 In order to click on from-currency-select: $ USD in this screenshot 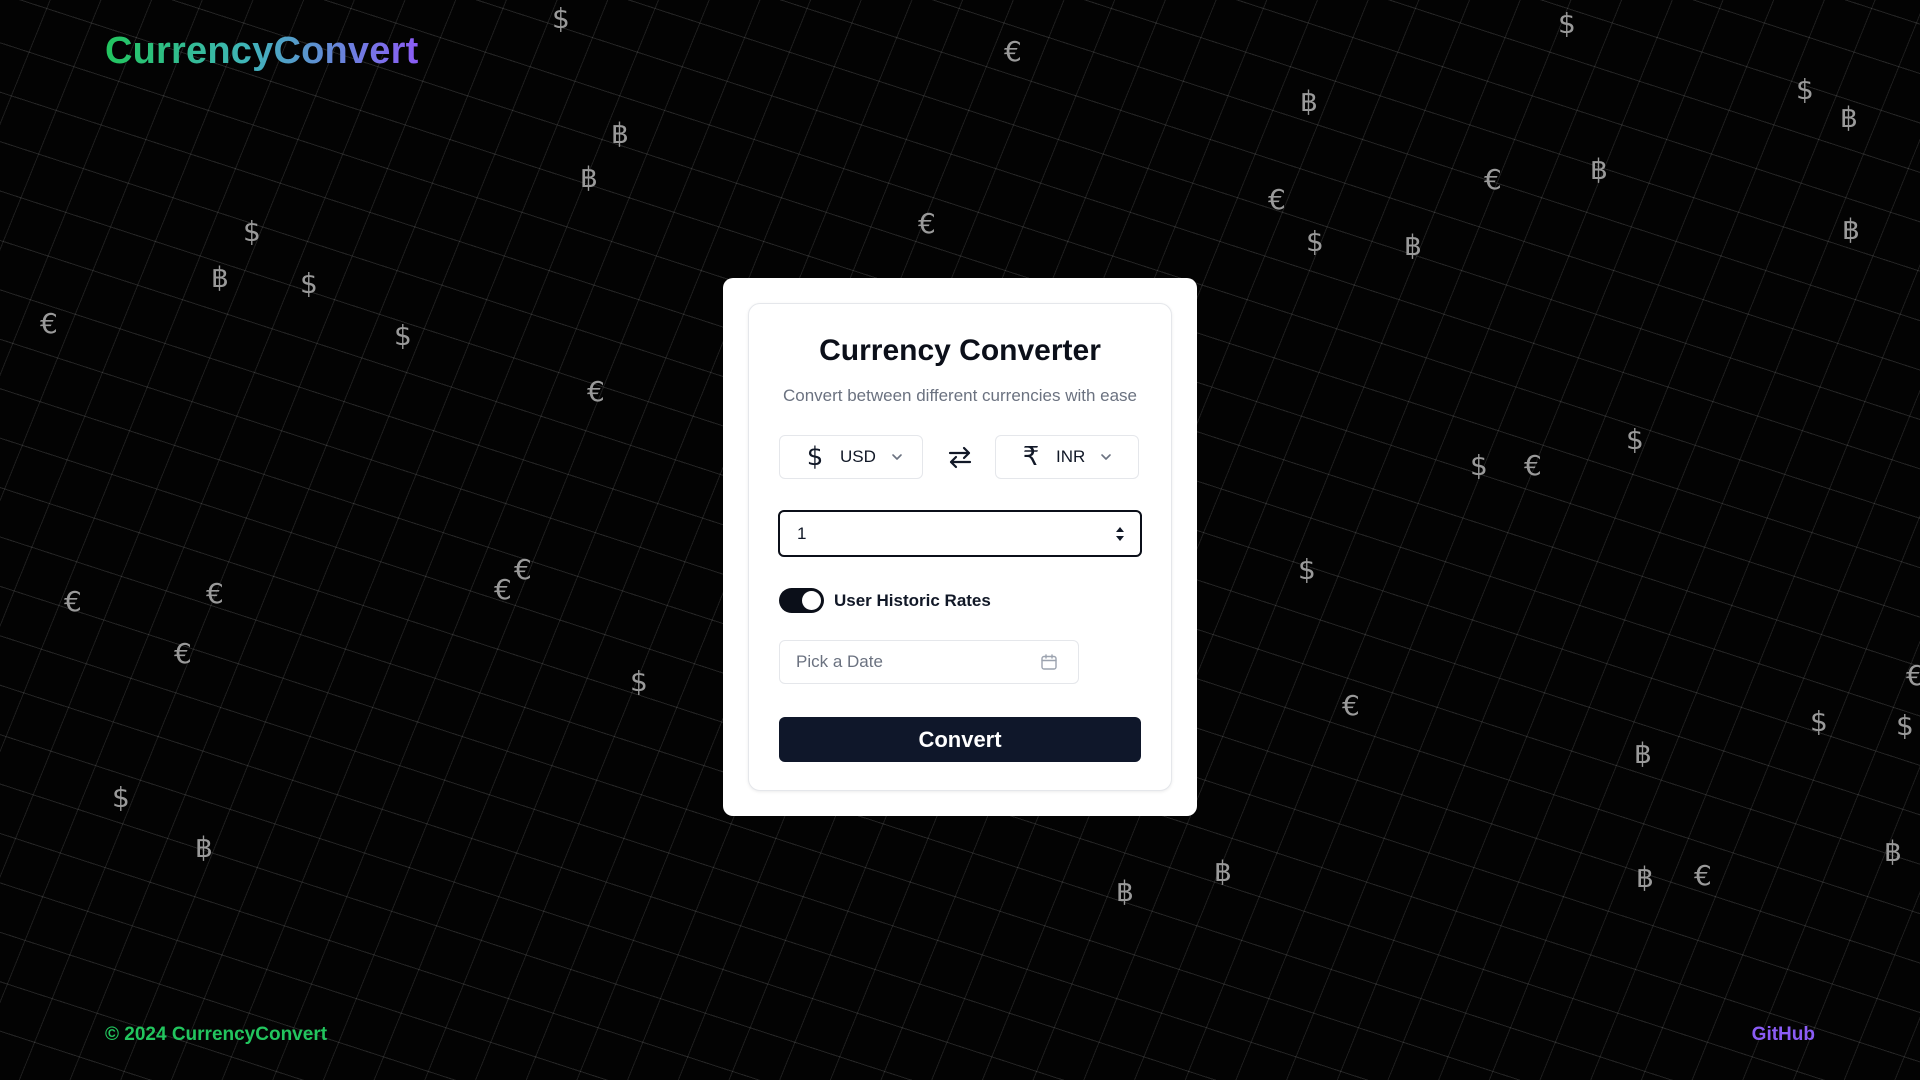, I will do `click(851, 457)`.